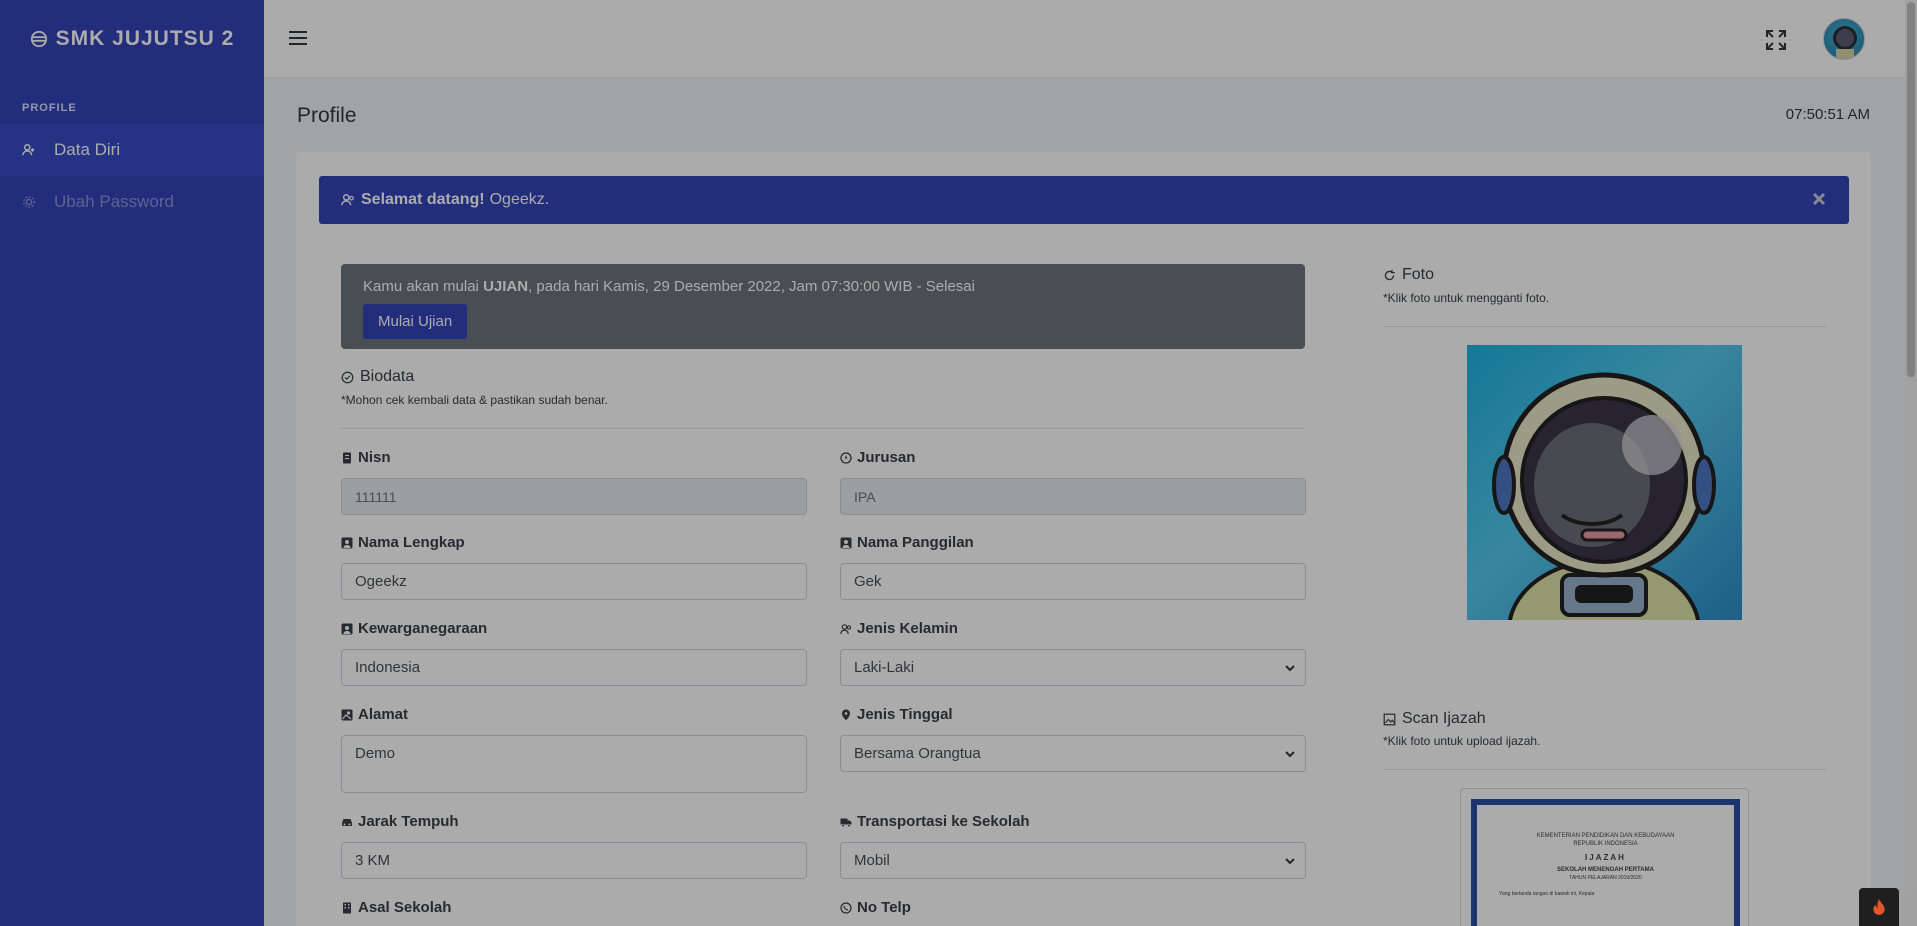  Describe the element at coordinates (1604, 769) in the screenshot. I see `ijazah-divider` at that location.